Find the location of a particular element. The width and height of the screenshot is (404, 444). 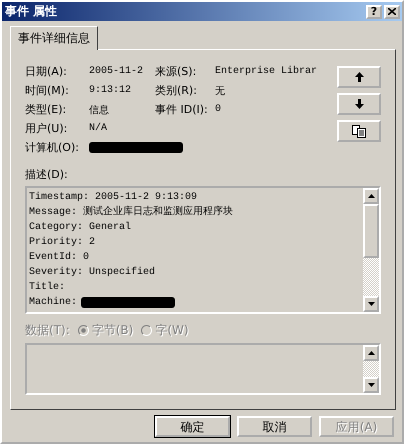

description-line: Category: General is located at coordinates (80, 227).